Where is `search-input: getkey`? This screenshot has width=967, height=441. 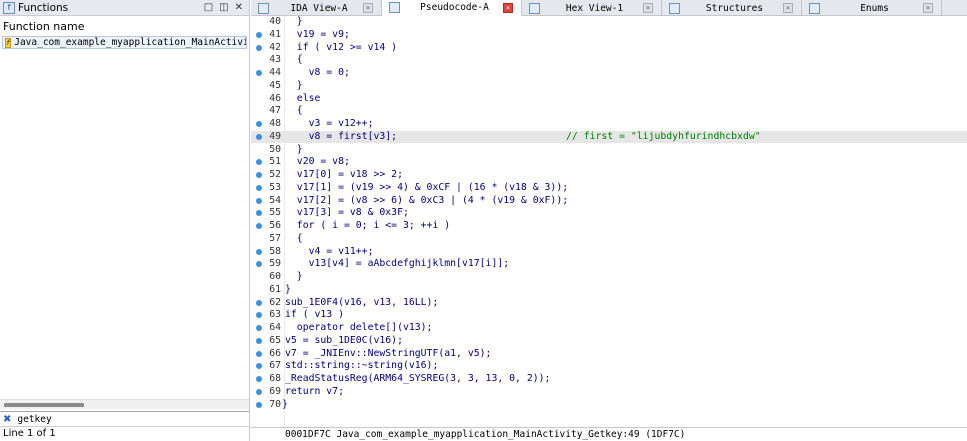
search-input: getkey is located at coordinates (34, 419).